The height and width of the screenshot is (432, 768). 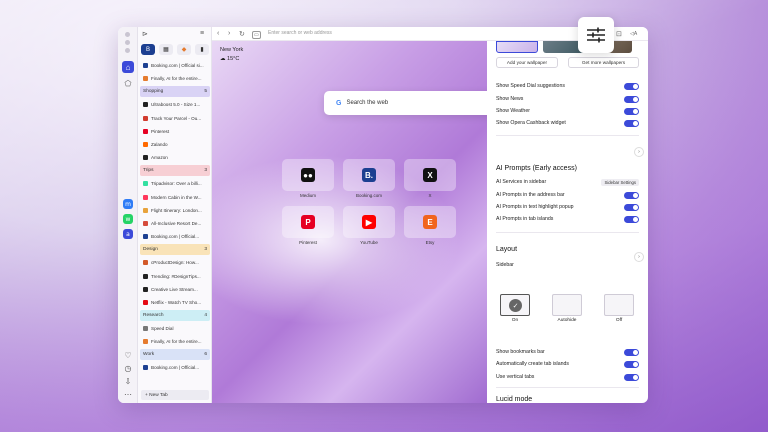 What do you see at coordinates (128, 368) in the screenshot?
I see `history-icon: ◷` at bounding box center [128, 368].